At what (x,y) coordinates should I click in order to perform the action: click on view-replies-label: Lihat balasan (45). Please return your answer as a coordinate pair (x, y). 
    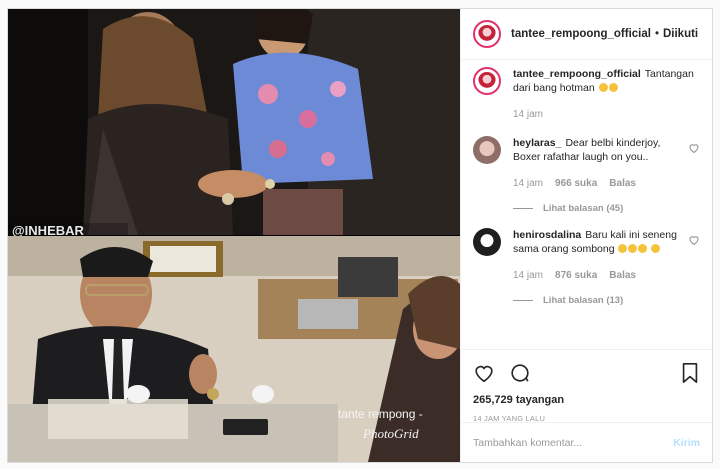
    Looking at the image, I should click on (583, 208).